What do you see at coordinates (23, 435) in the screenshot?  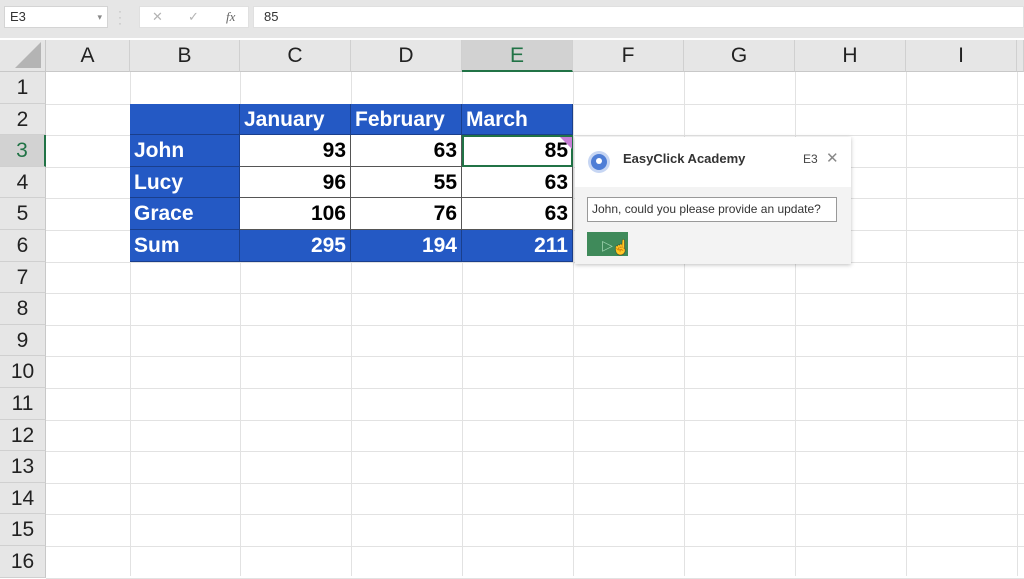 I see `row-header-12: 12` at bounding box center [23, 435].